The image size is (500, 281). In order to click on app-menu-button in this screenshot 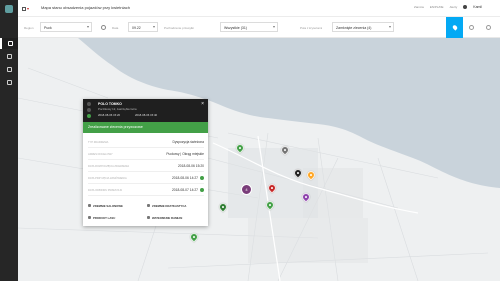, I will do `click(28, 8)`.